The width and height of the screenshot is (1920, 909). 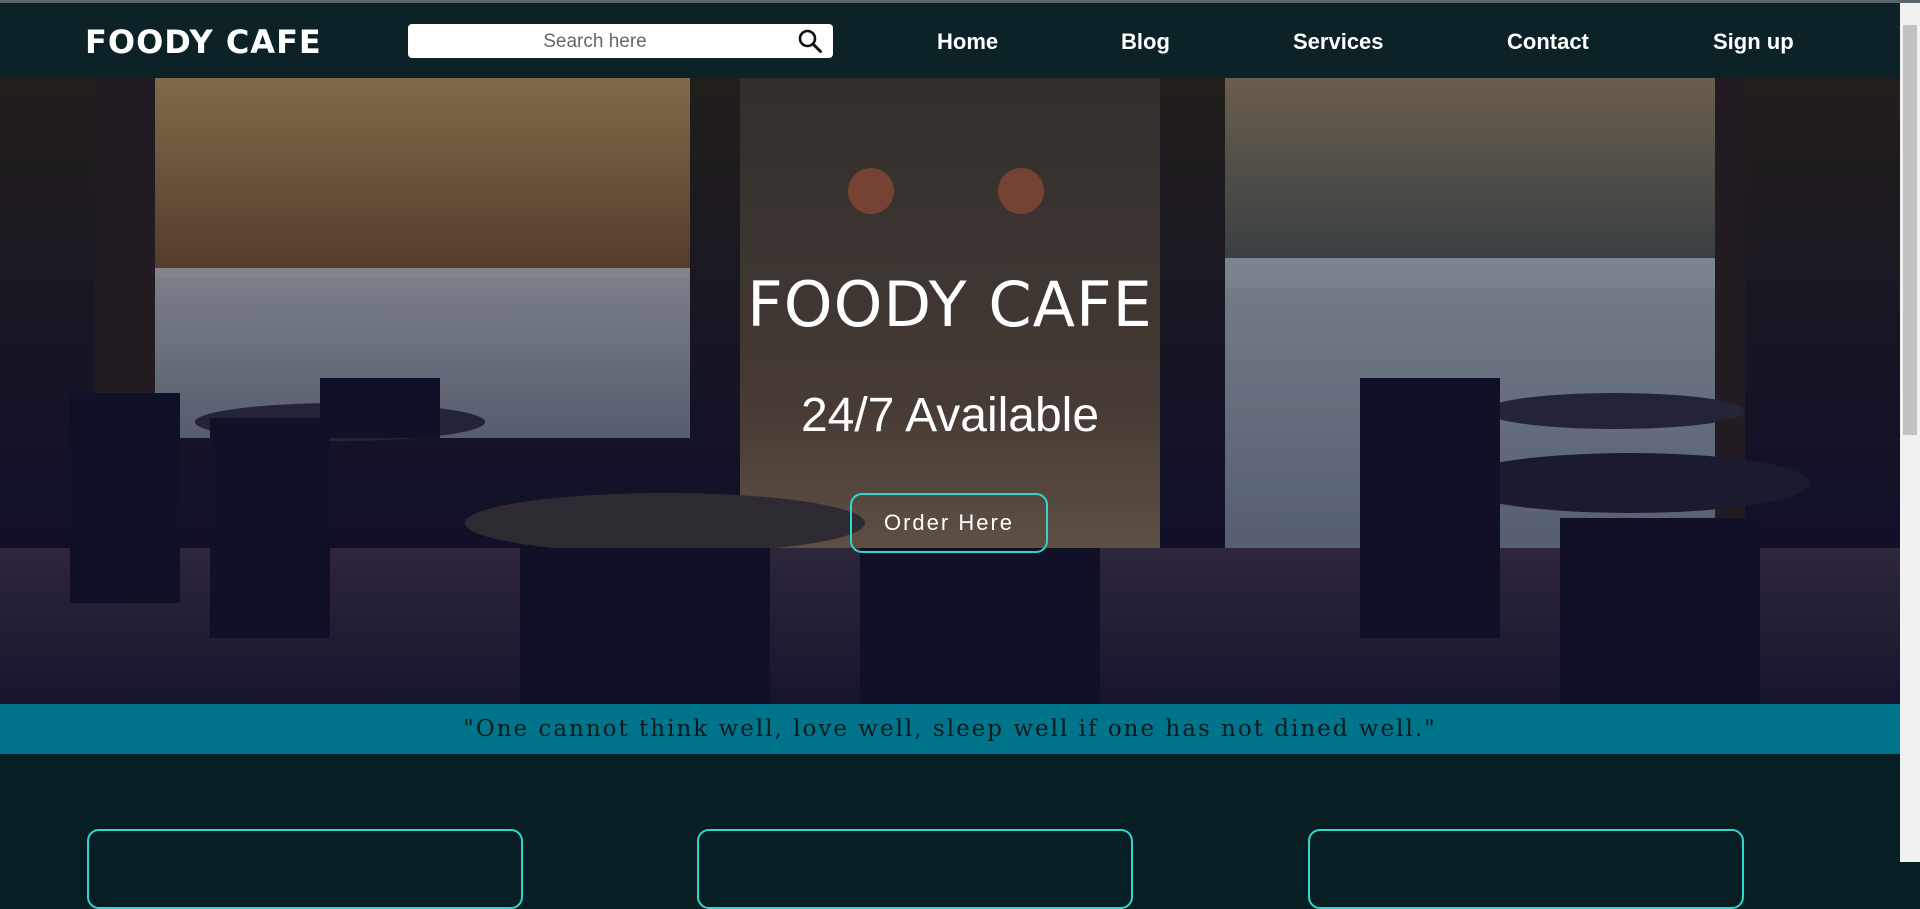 What do you see at coordinates (595, 42) in the screenshot?
I see `search-input` at bounding box center [595, 42].